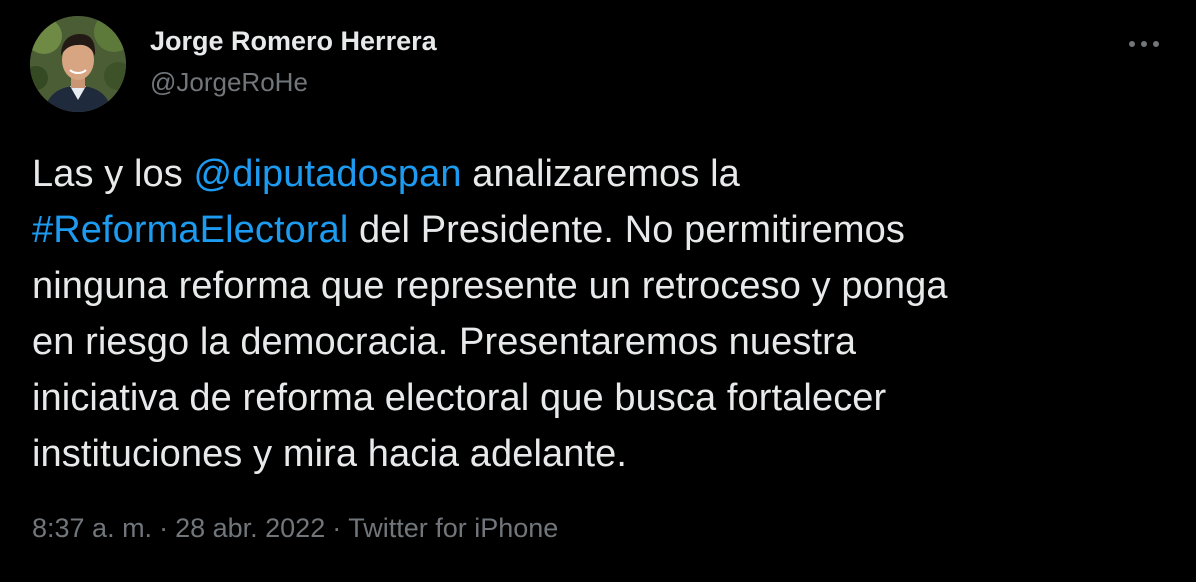 The height and width of the screenshot is (582, 1196). I want to click on tweet-text-segment: analizaremos la, so click(600, 174).